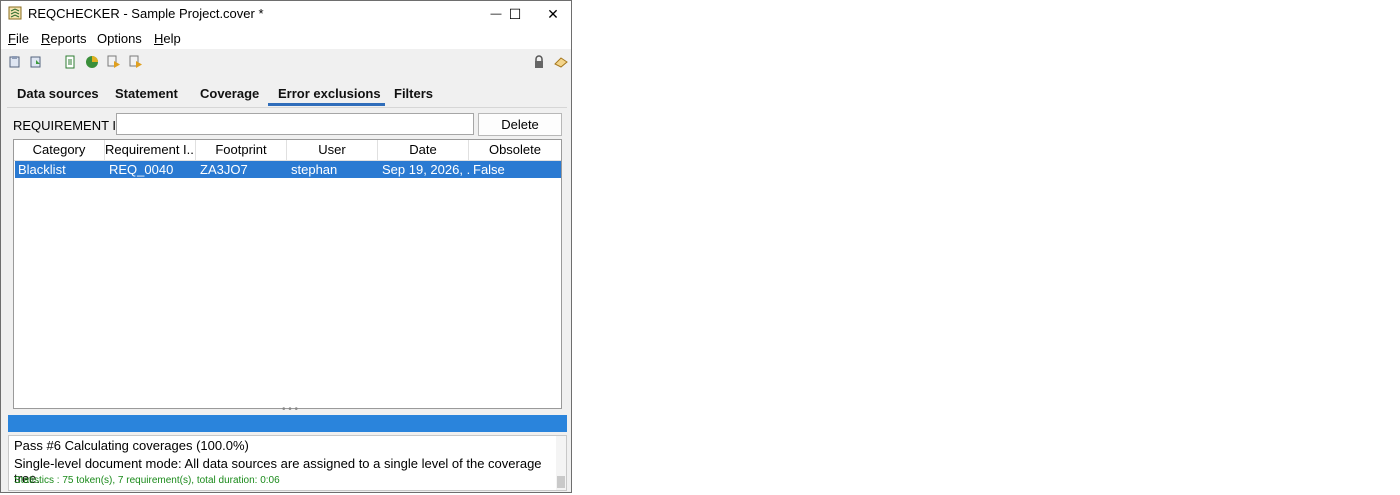 The image size is (1400, 495). I want to click on status-scrollbar, so click(561, 463).